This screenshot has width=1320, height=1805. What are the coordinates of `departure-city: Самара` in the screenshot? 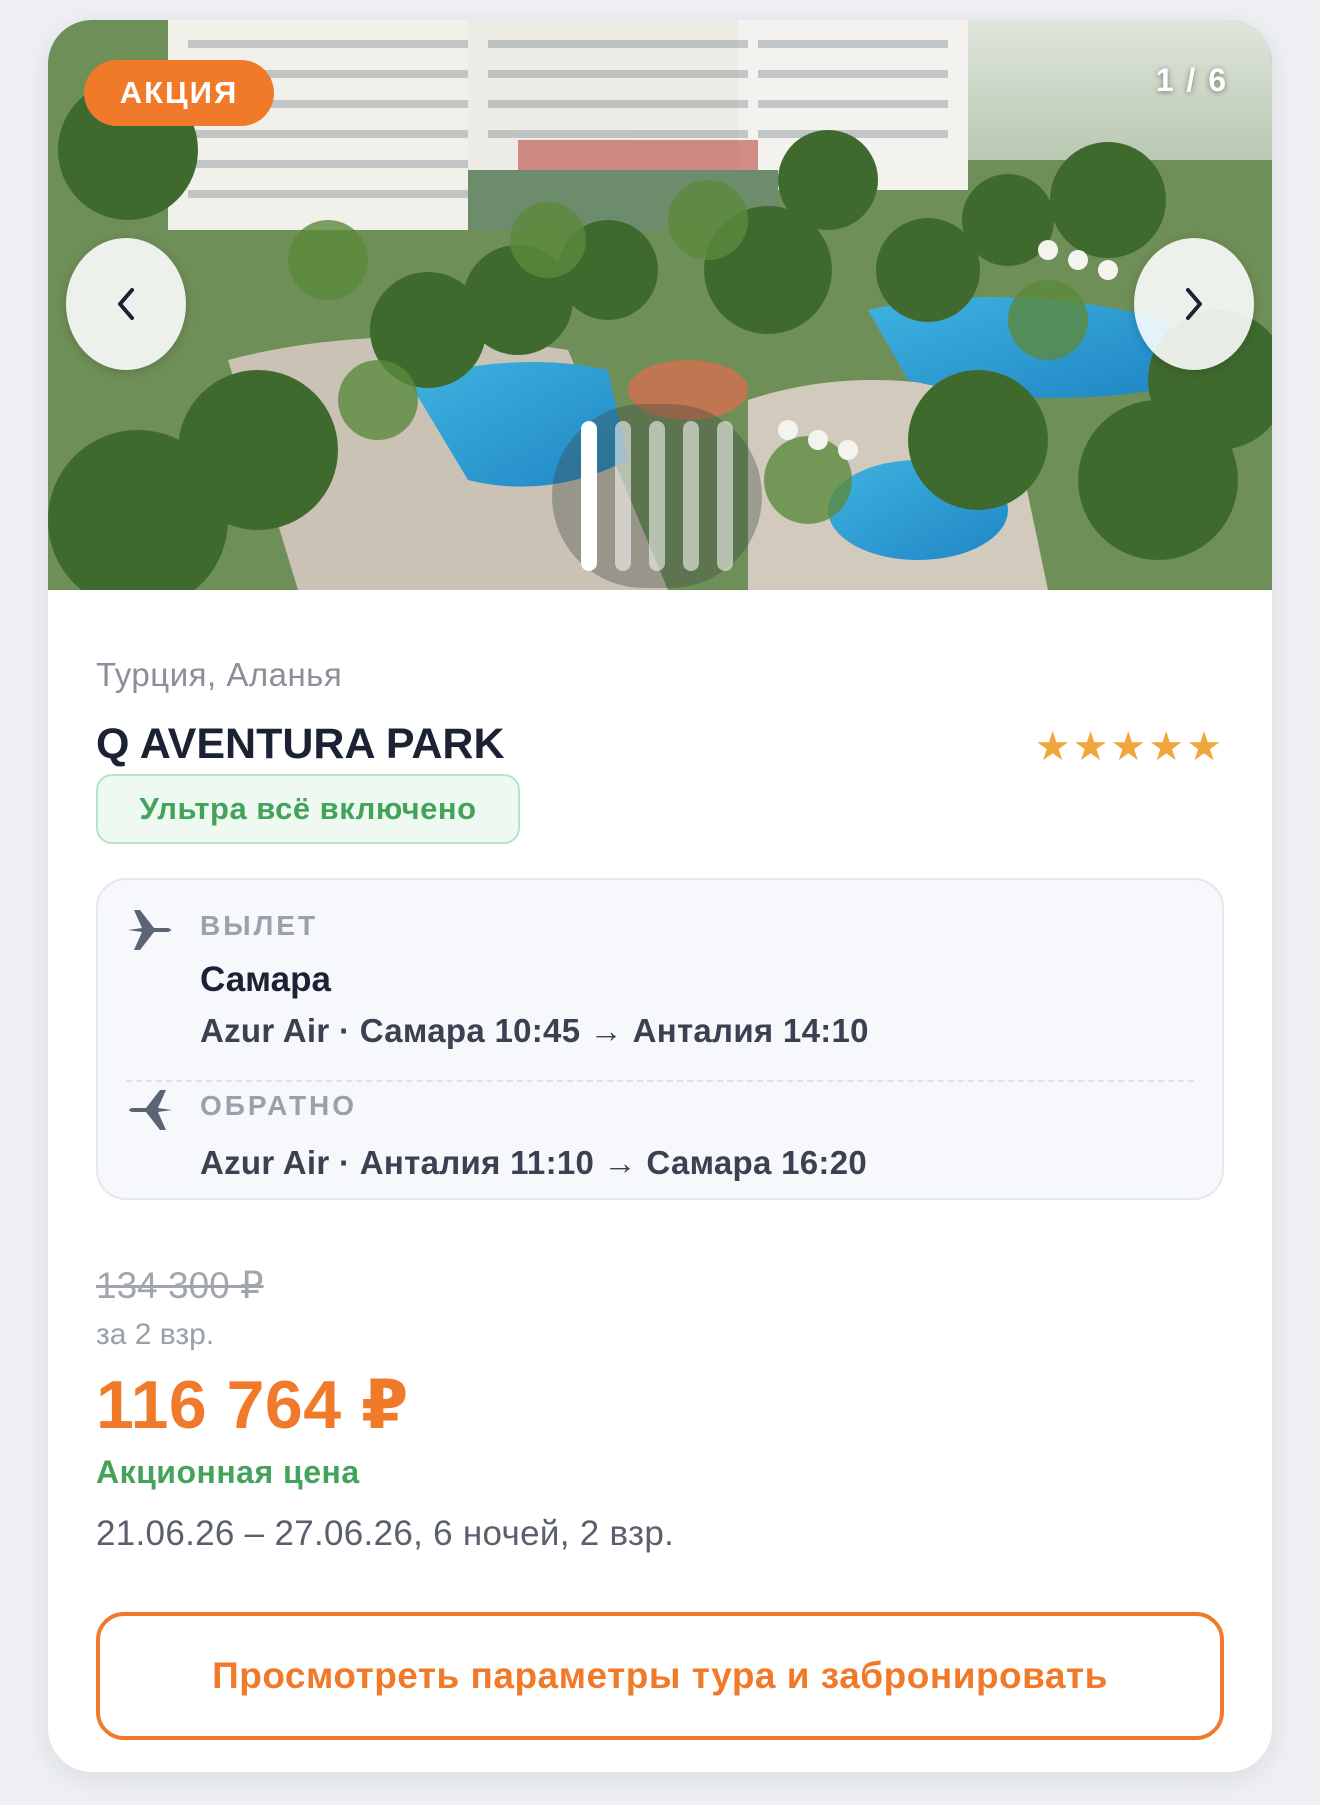 It's located at (265, 979).